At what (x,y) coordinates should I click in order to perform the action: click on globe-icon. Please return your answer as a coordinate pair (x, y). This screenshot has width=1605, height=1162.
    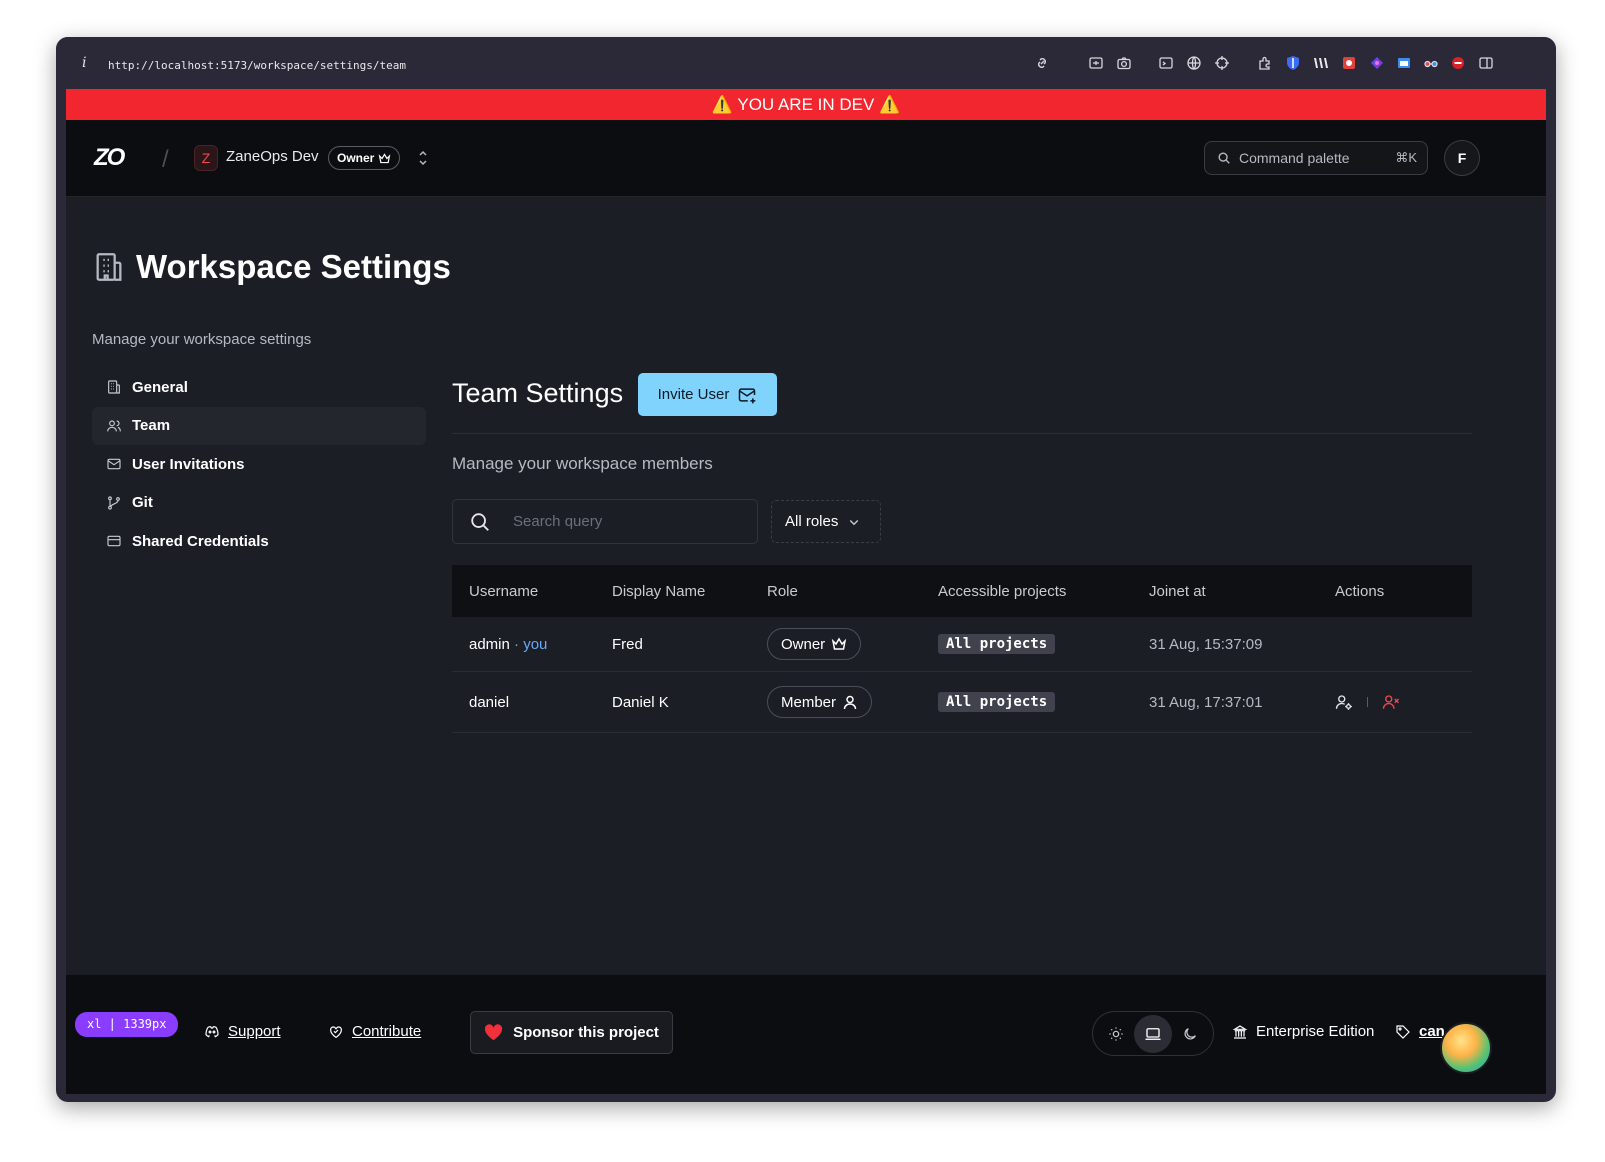
    Looking at the image, I should click on (1194, 63).